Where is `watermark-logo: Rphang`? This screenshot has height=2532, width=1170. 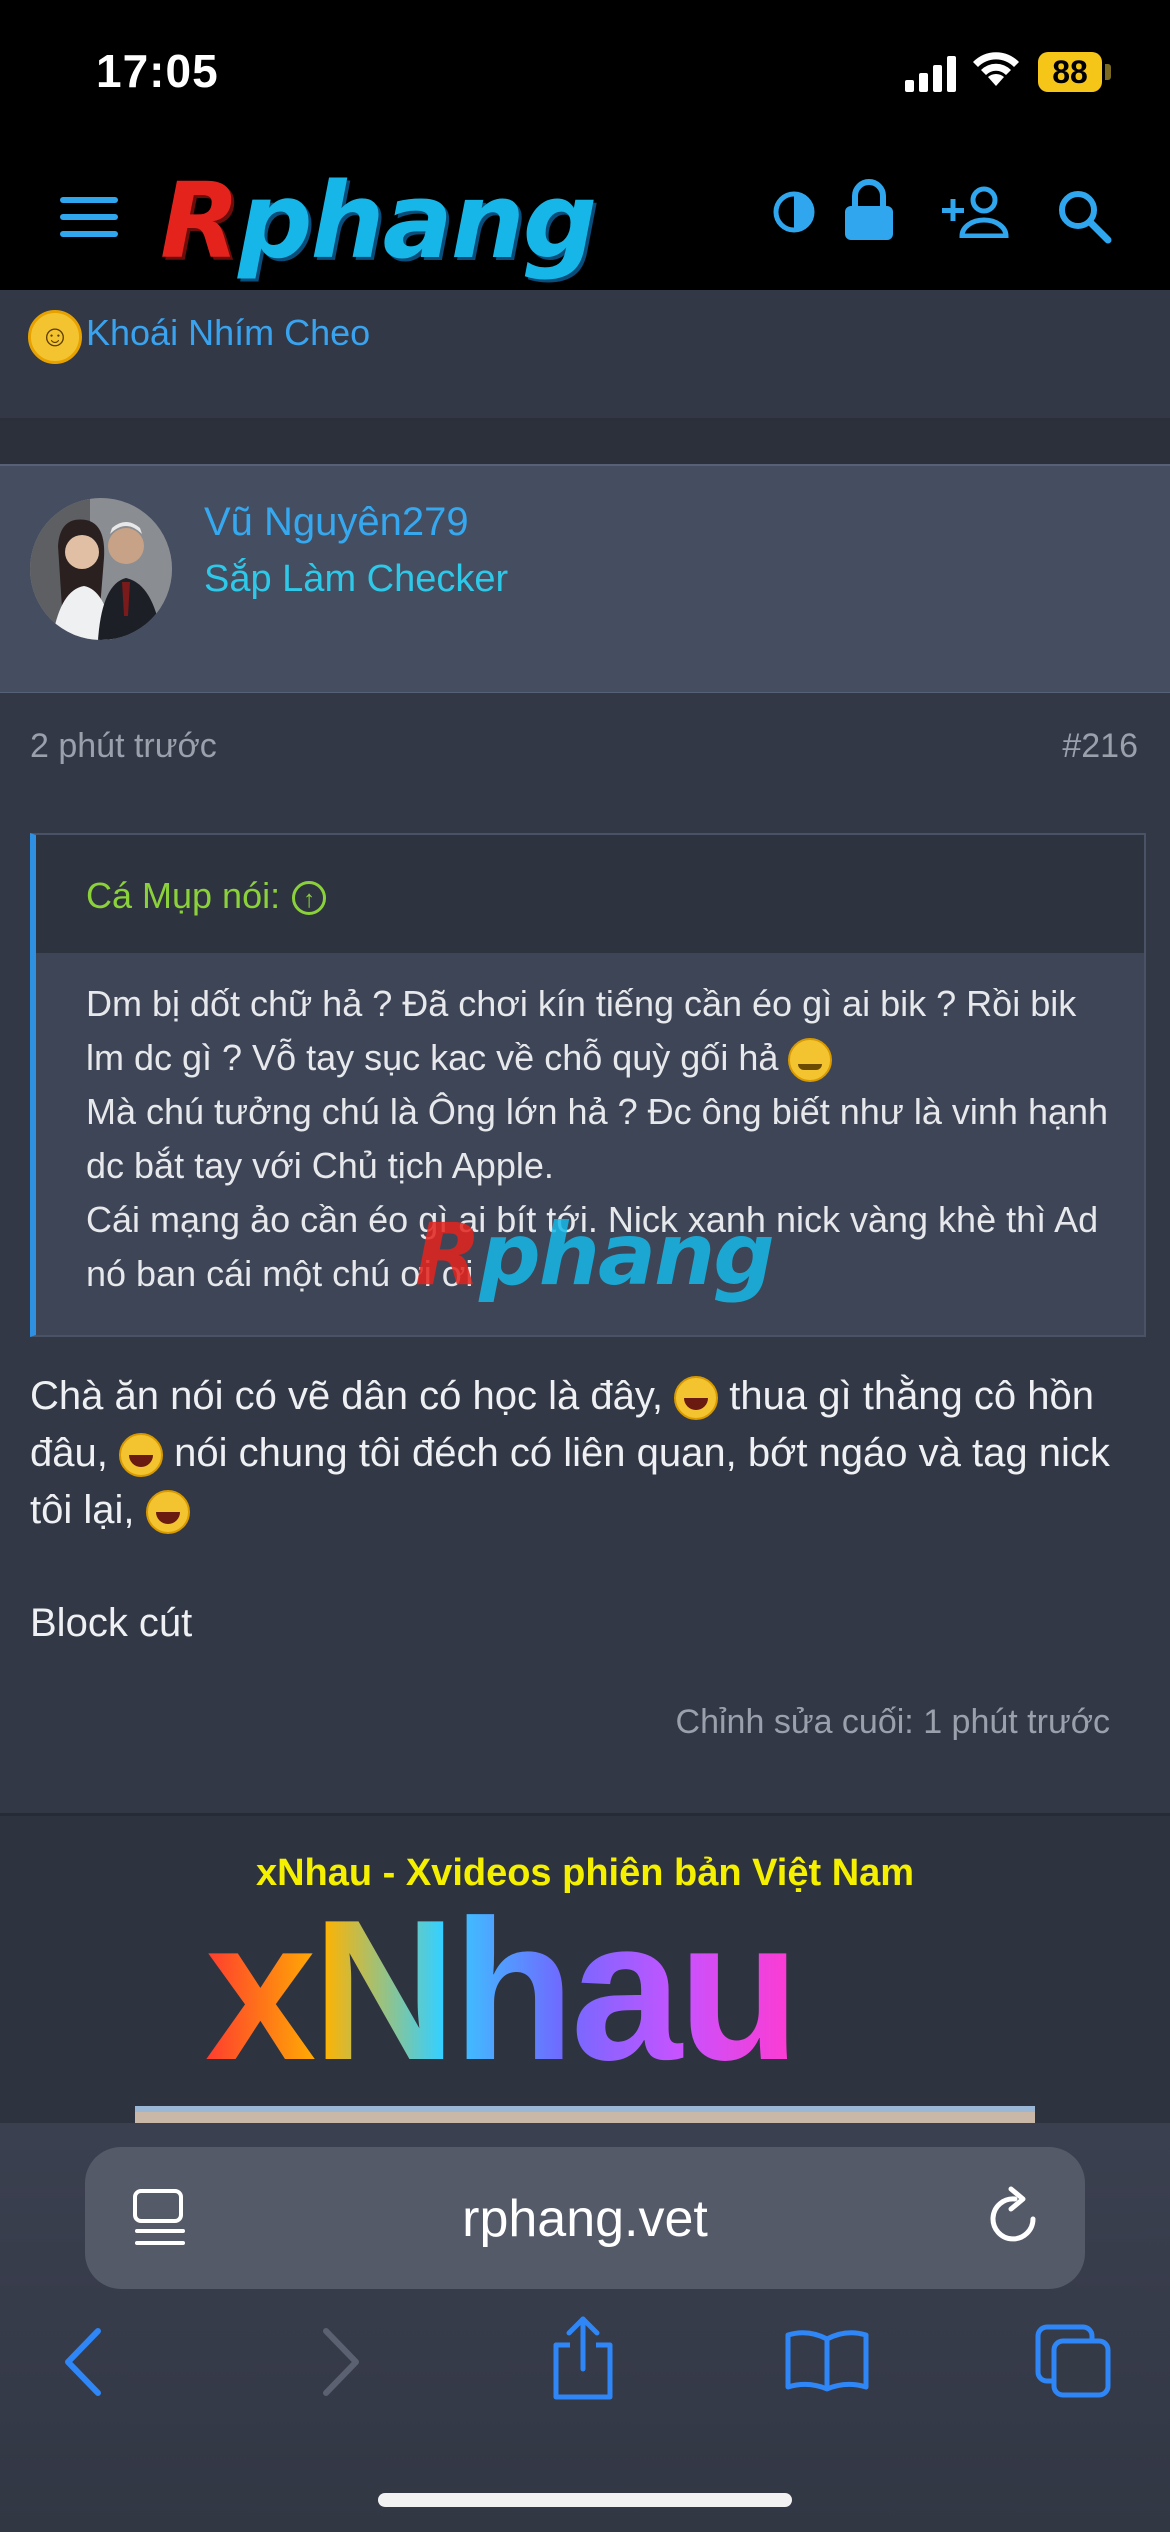 watermark-logo: Rphang is located at coordinates (595, 1255).